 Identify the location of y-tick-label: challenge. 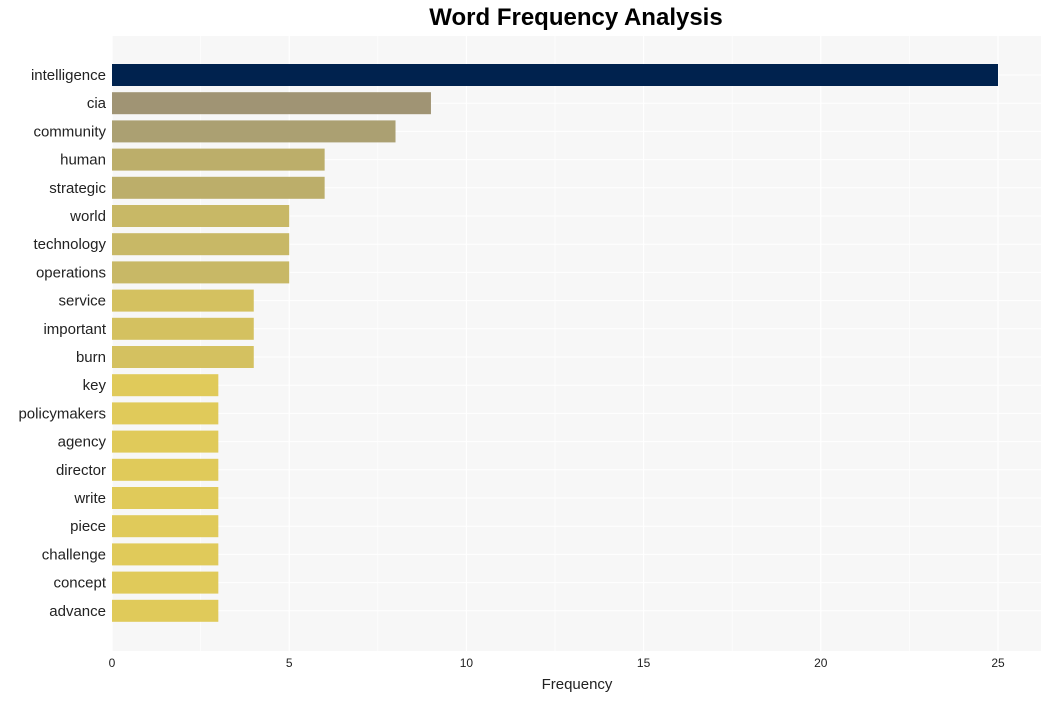
(74, 554).